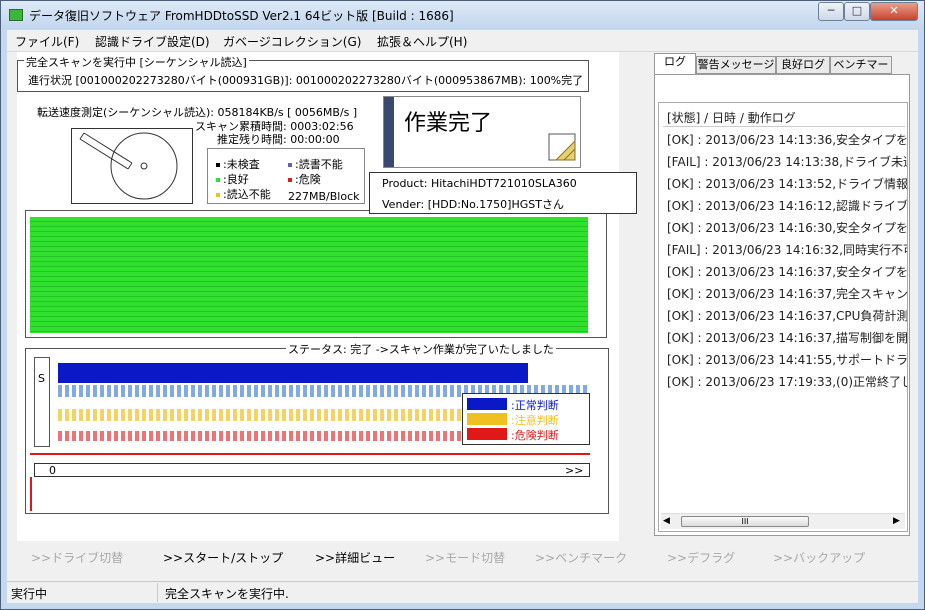 This screenshot has height=610, width=925. Describe the element at coordinates (479, 183) in the screenshot. I see `drive-product: Product: HitachiHDT721010SLA360` at that location.